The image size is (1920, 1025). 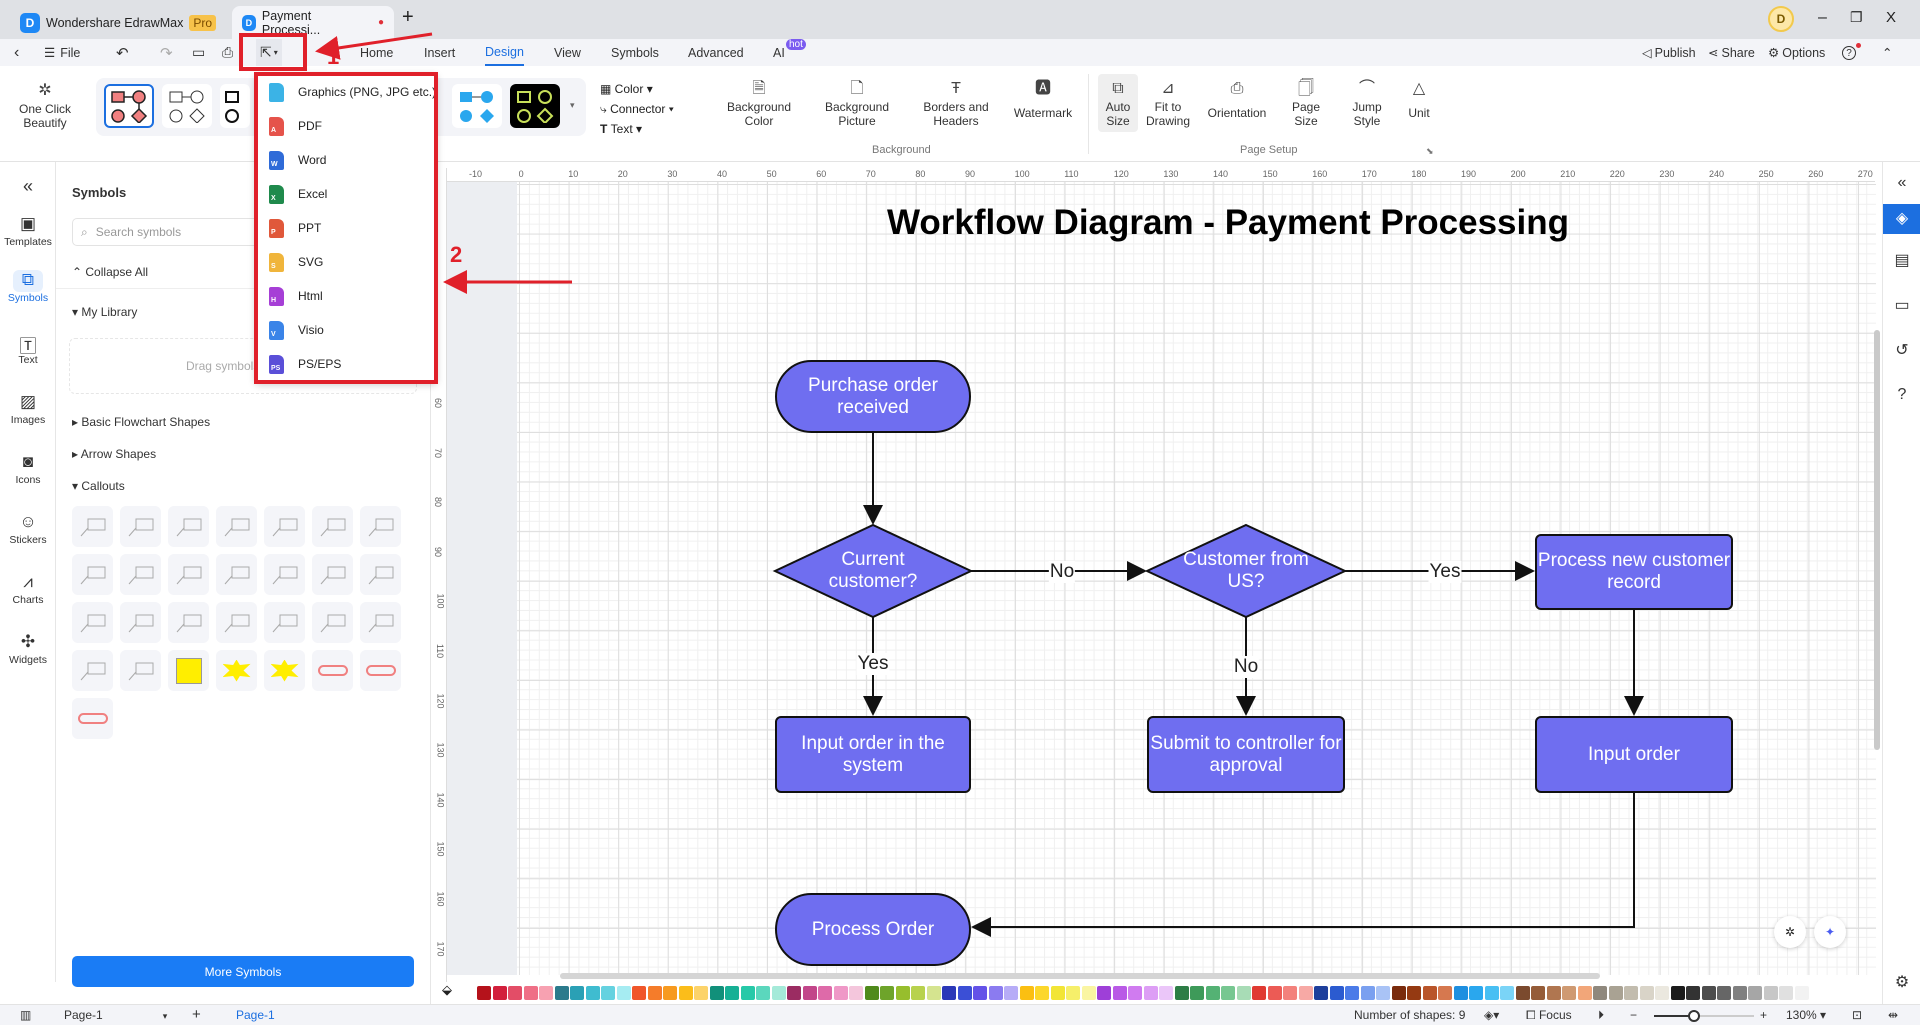 What do you see at coordinates (115, 1015) in the screenshot?
I see `page-selector: Page-1 ▾` at bounding box center [115, 1015].